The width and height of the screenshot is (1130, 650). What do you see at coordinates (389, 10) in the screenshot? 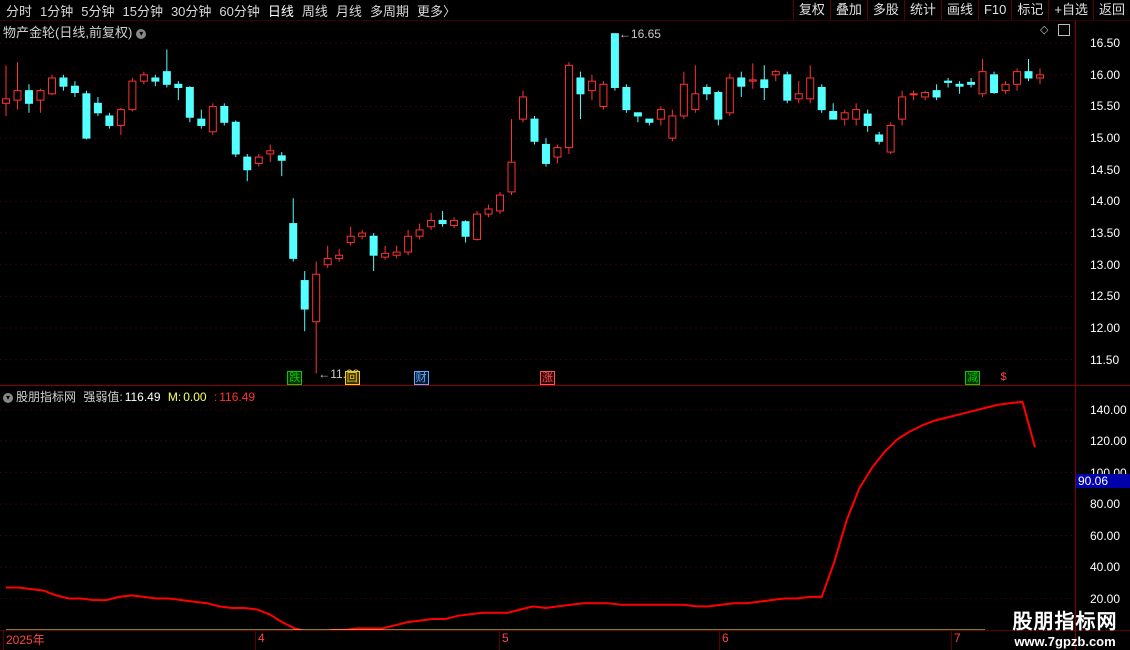
I see `period-tab-9: 多周期` at bounding box center [389, 10].